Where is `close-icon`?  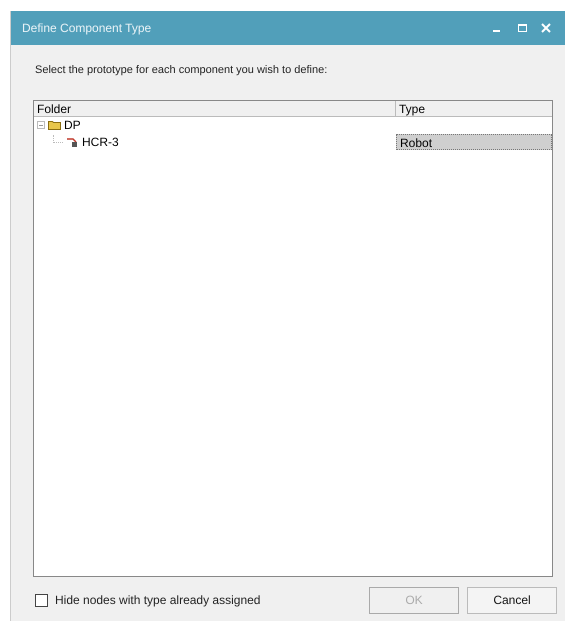 close-icon is located at coordinates (546, 28).